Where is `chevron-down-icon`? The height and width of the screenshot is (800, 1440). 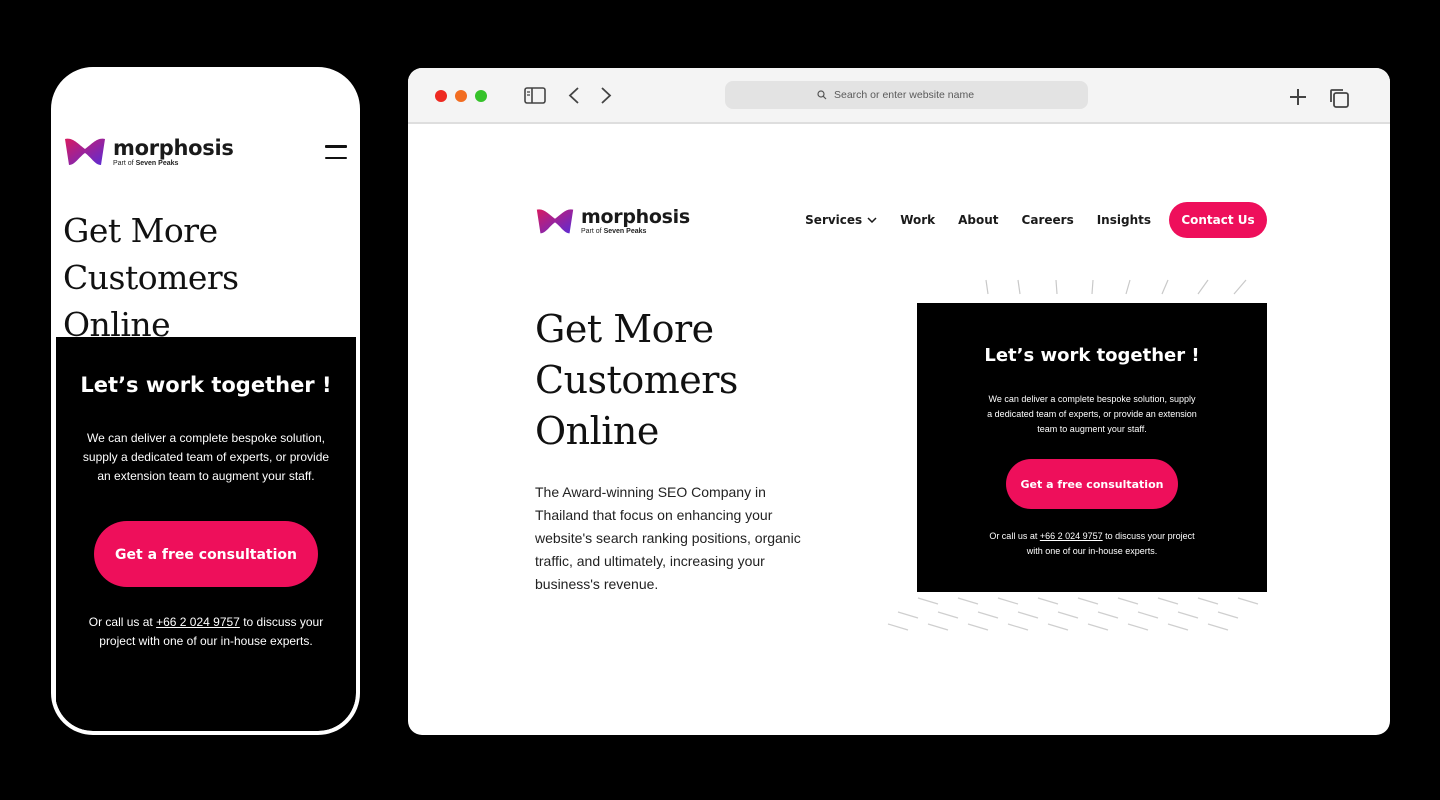 chevron-down-icon is located at coordinates (872, 220).